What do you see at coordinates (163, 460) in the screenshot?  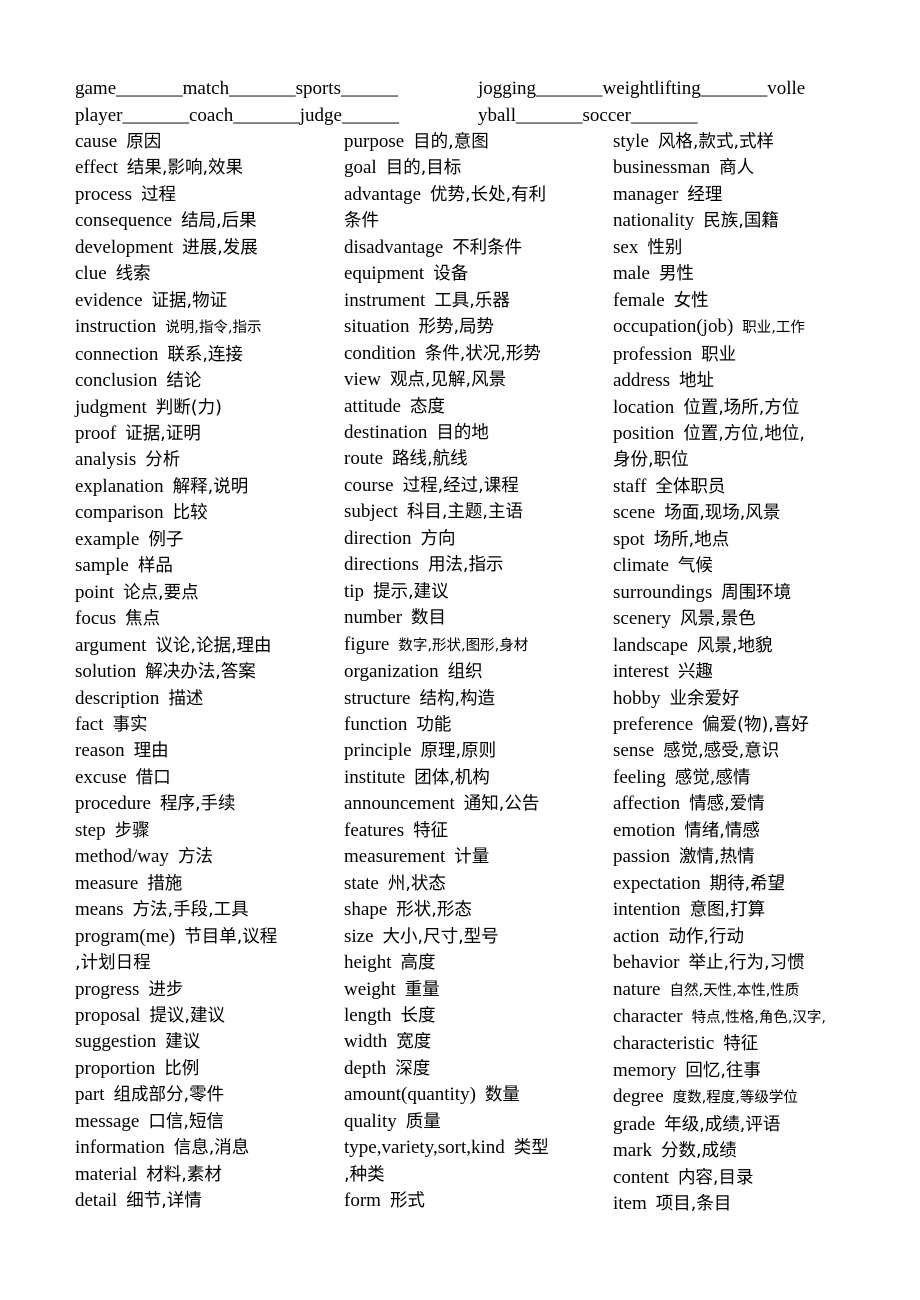 I see `chinese-meaning: 分析` at bounding box center [163, 460].